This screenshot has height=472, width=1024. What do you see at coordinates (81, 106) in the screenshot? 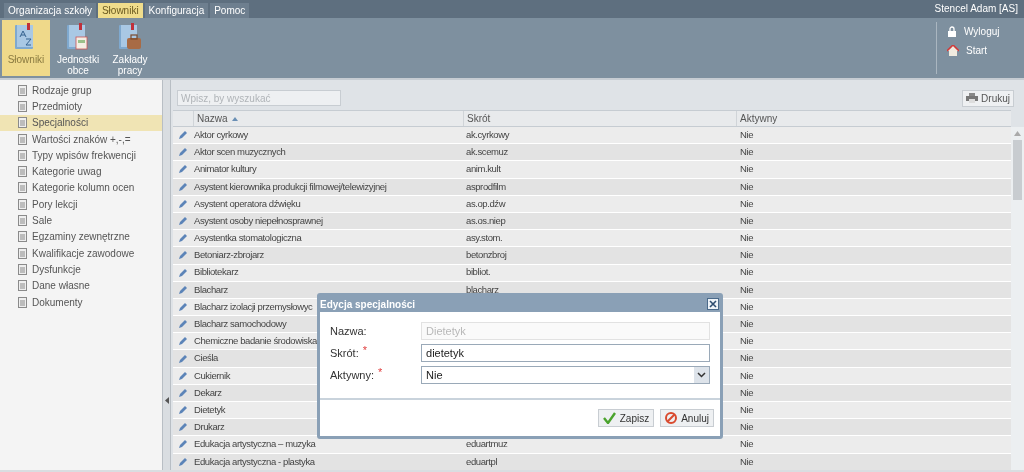
I see `sidebar-item: Przedmioty` at bounding box center [81, 106].